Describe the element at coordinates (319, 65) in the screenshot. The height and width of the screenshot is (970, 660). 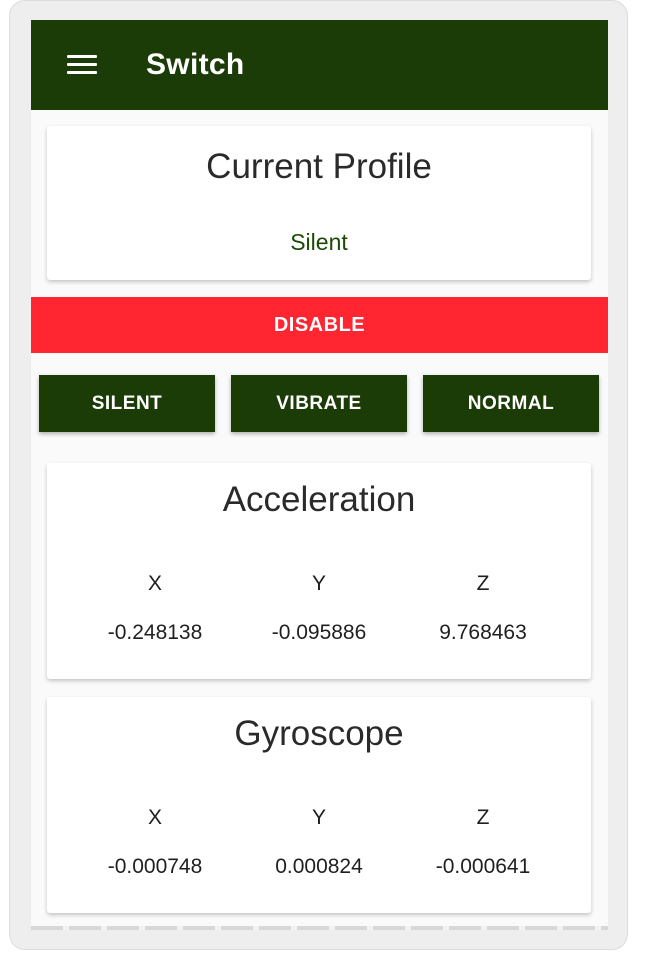
I see `app-bar: Switch` at that location.